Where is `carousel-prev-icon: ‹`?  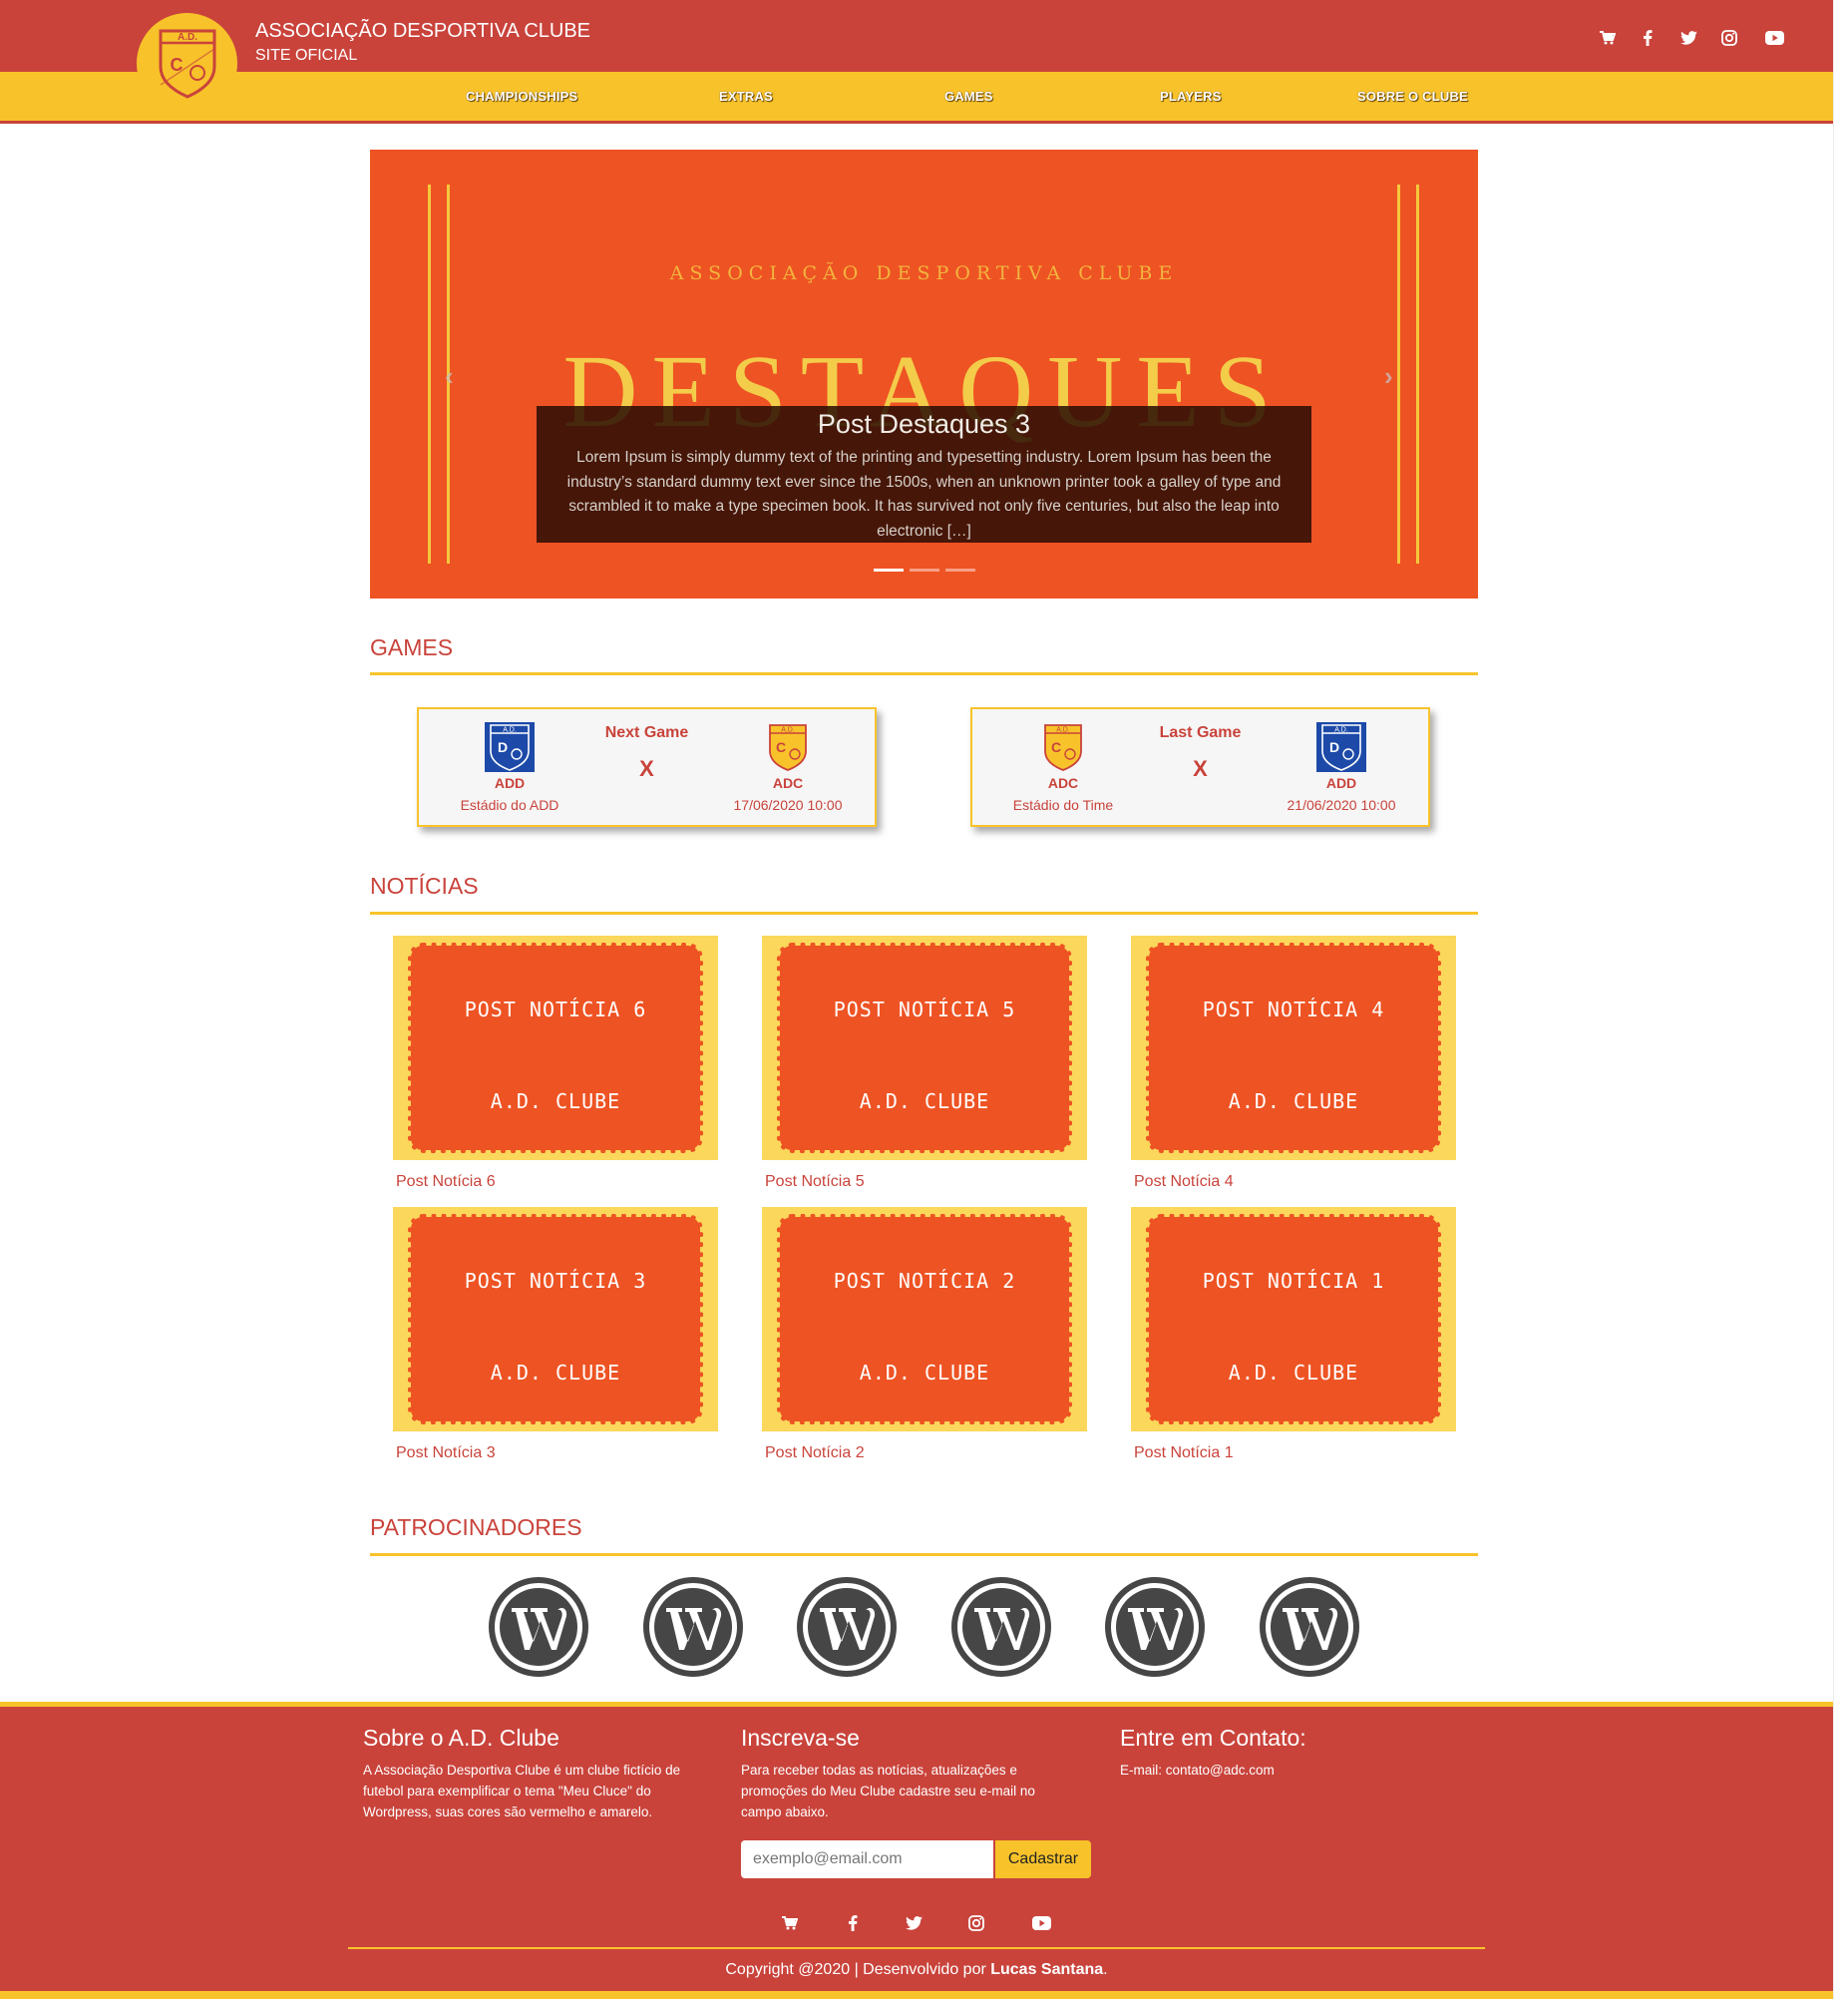
carousel-prev-icon: ‹ is located at coordinates (449, 376).